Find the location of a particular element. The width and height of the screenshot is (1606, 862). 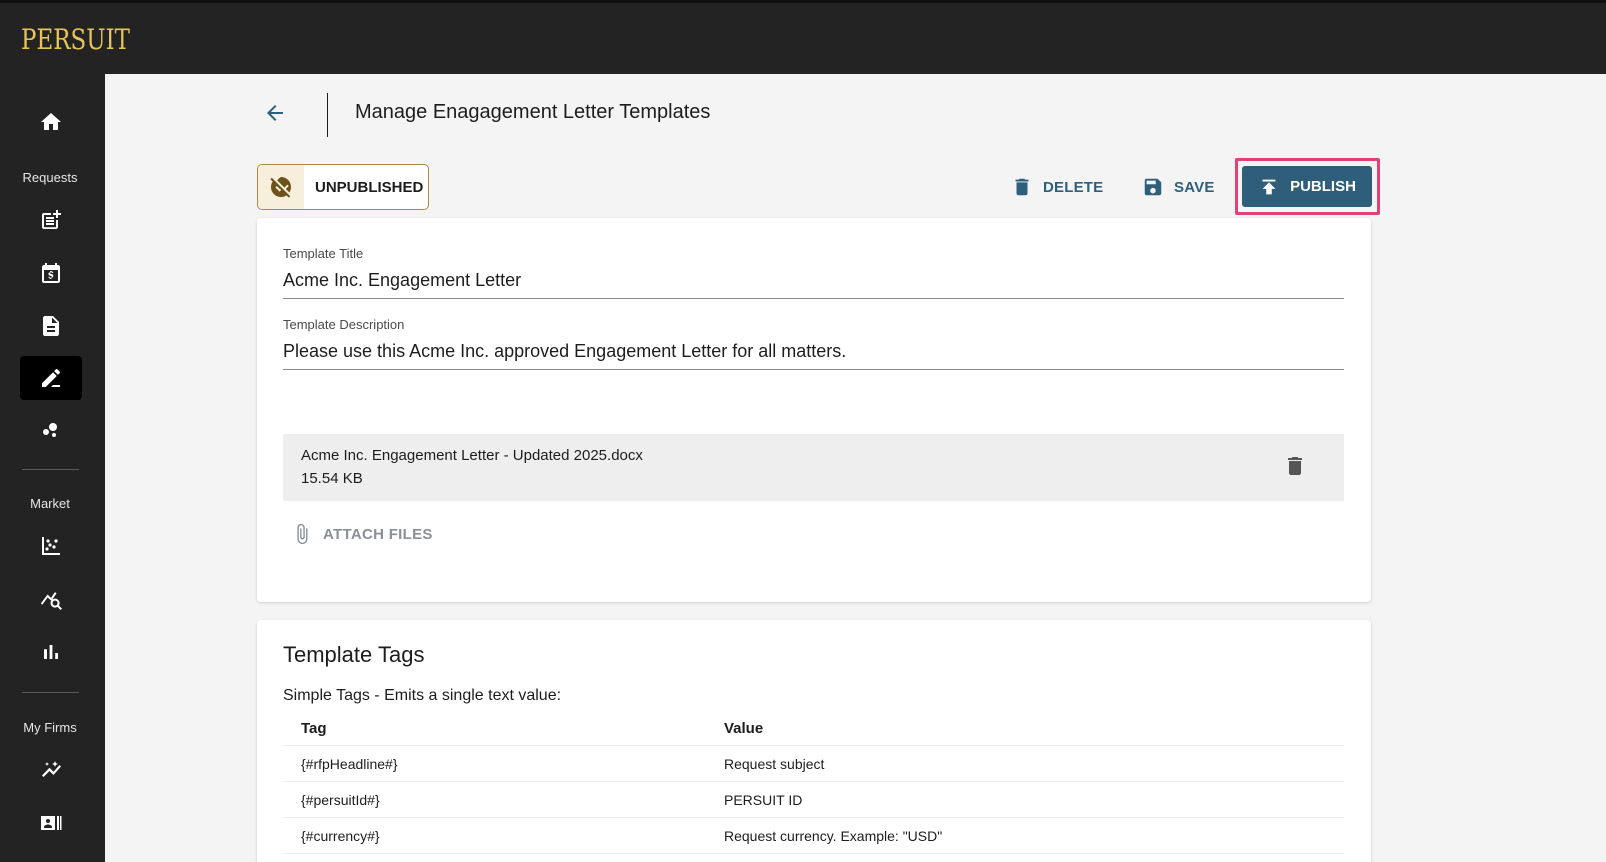

file-size: 15.54 KB is located at coordinates (332, 478).